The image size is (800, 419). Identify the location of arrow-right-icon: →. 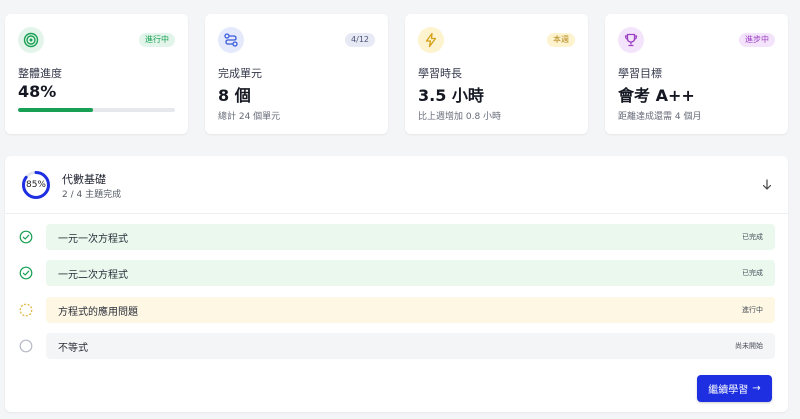
(756, 388).